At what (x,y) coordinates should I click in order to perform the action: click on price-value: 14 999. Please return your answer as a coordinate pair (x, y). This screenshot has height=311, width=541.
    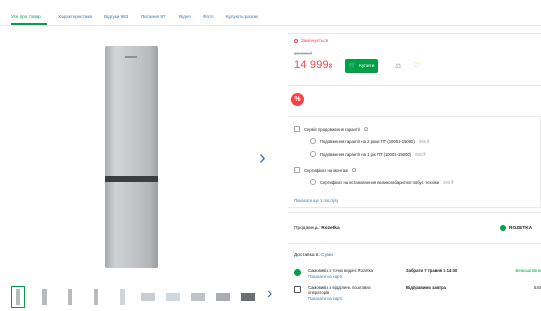
    Looking at the image, I should click on (311, 65).